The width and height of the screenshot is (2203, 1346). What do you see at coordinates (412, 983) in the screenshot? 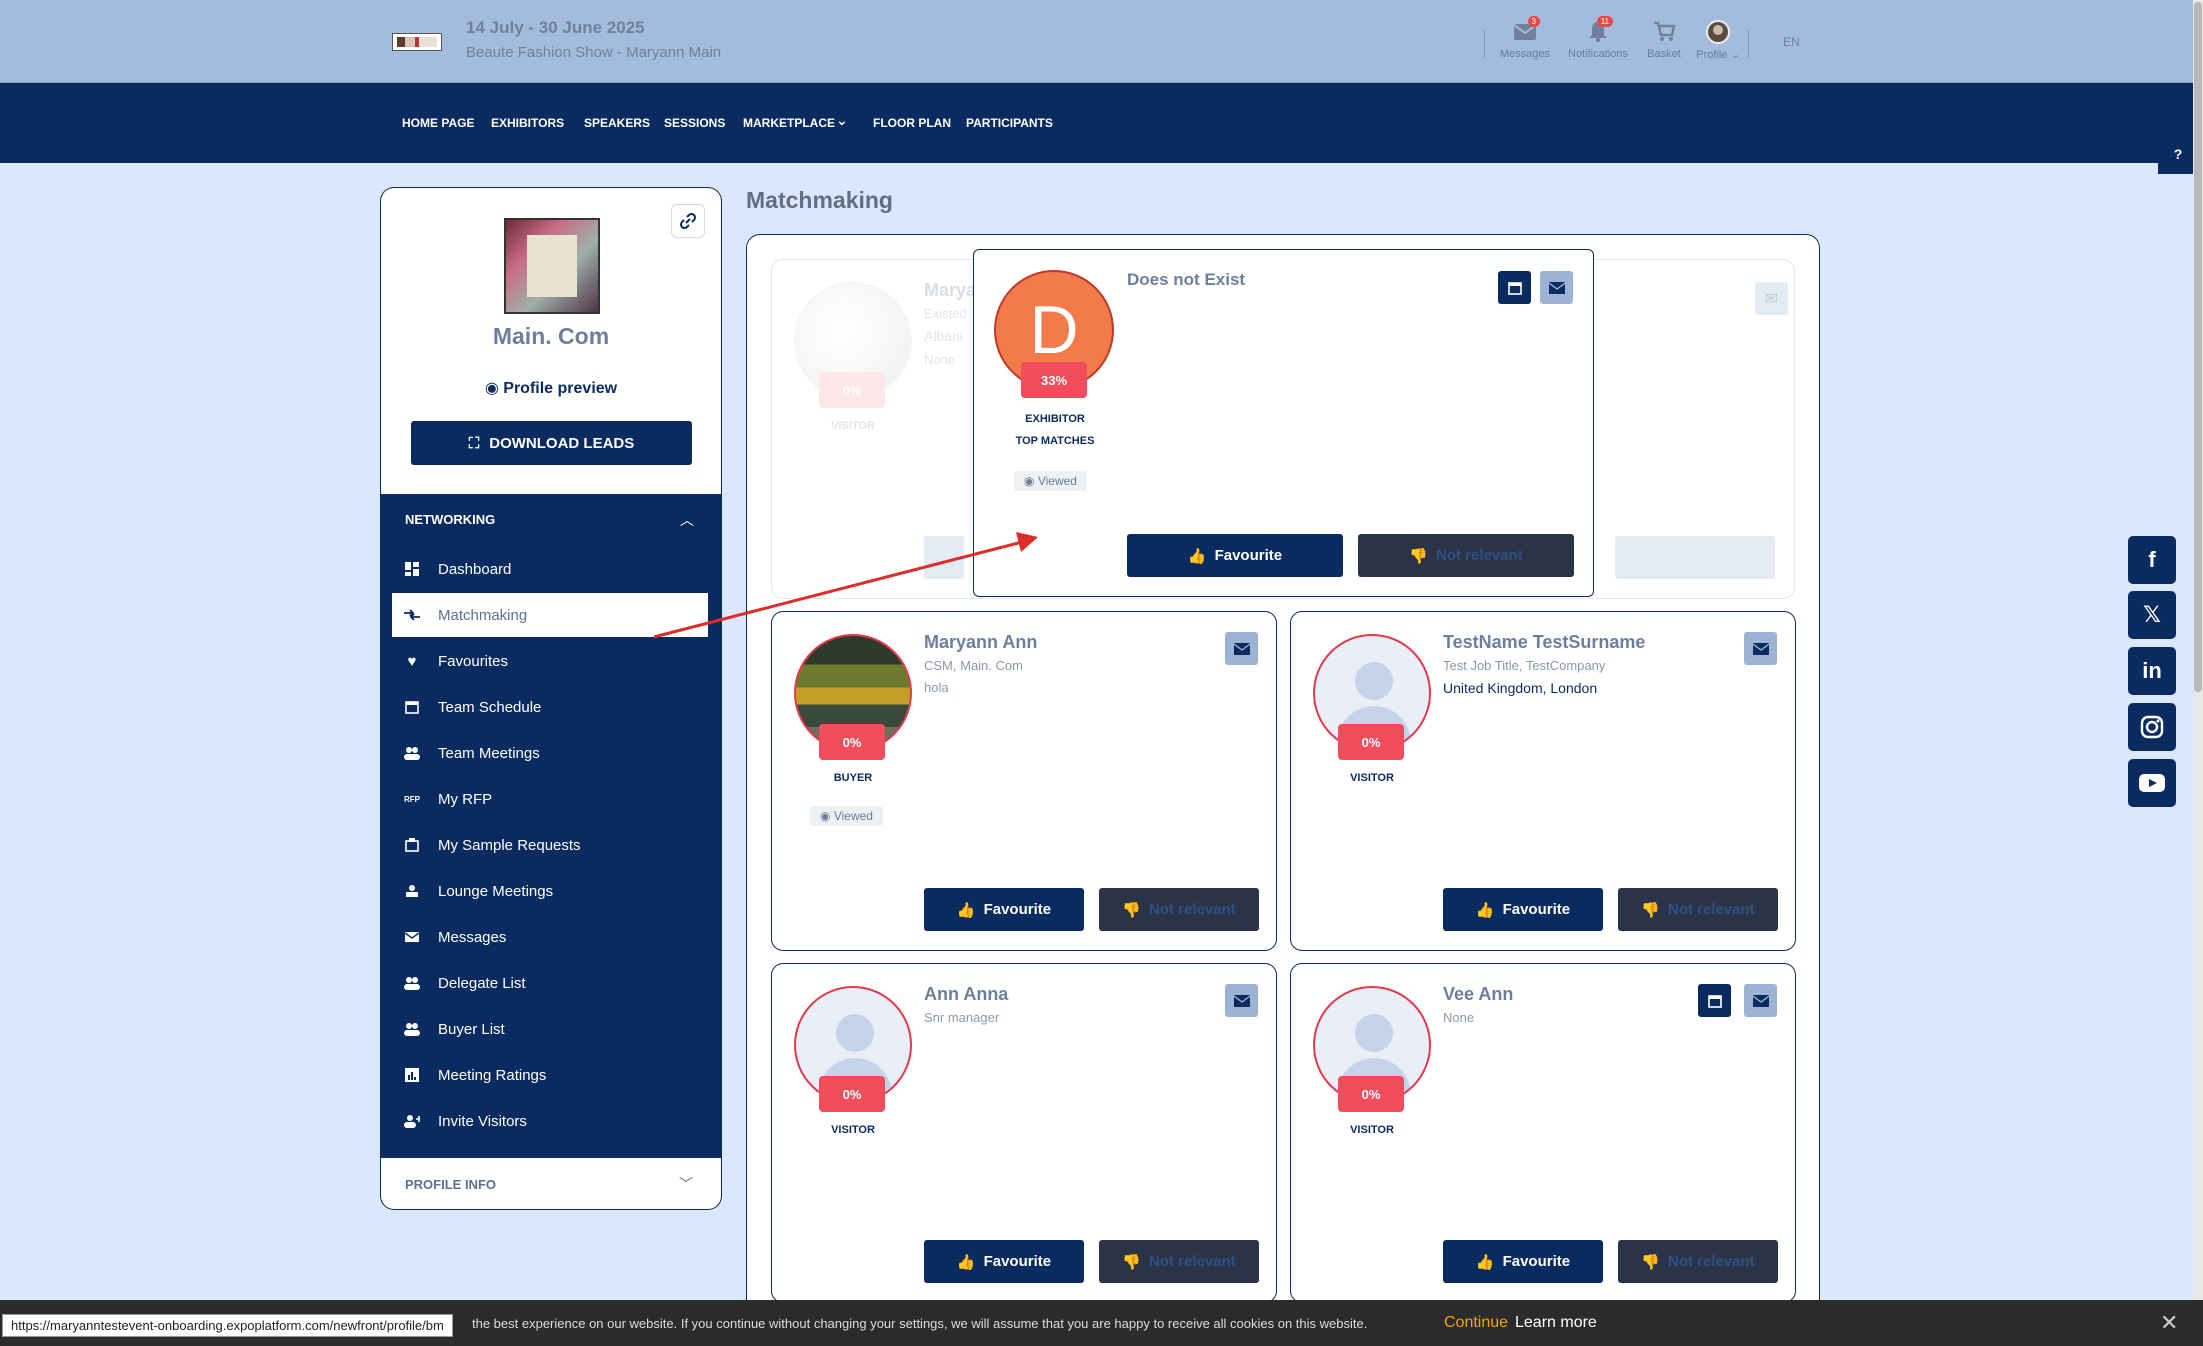
I see `users-icon` at bounding box center [412, 983].